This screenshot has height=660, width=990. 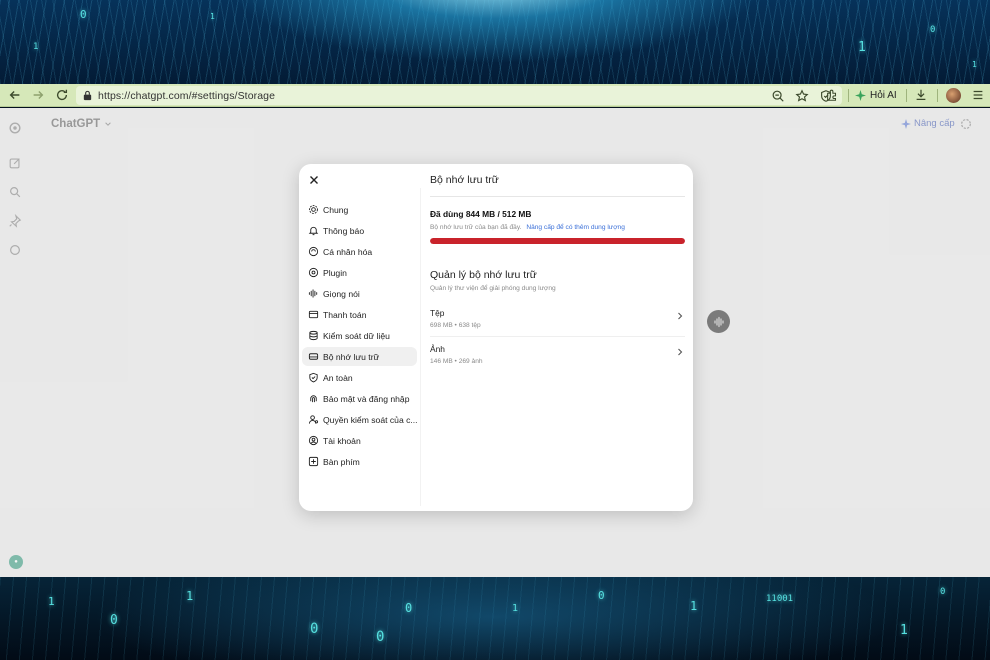 I want to click on zoom-icon, so click(x=778, y=96).